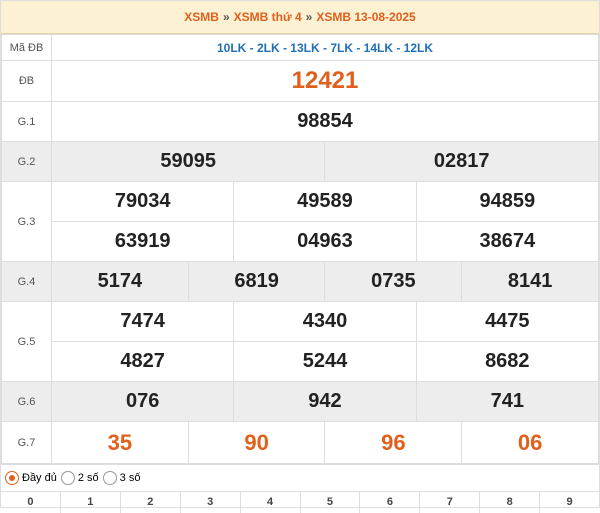 The height and width of the screenshot is (513, 600). I want to click on digit-head: 6, so click(390, 502).